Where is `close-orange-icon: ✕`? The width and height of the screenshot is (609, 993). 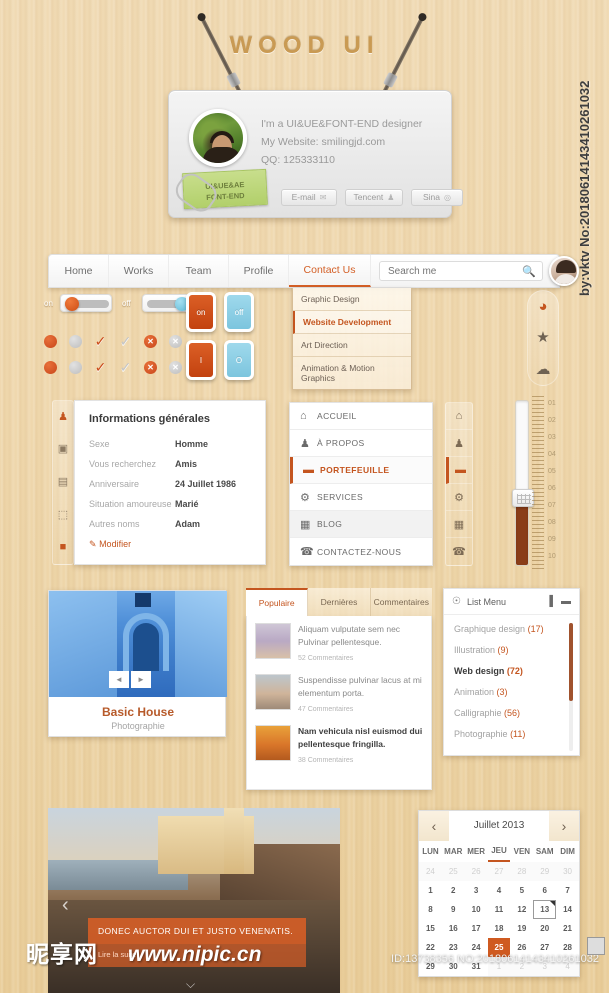 close-orange-icon: ✕ is located at coordinates (150, 341).